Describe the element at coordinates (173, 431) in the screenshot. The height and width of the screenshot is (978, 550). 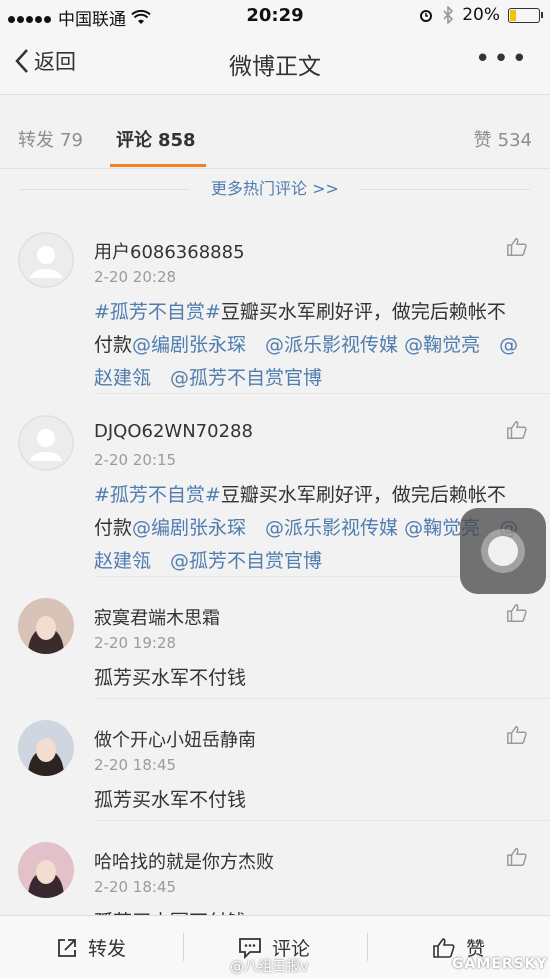
I see `comment-username: DJQO62WN70288` at that location.